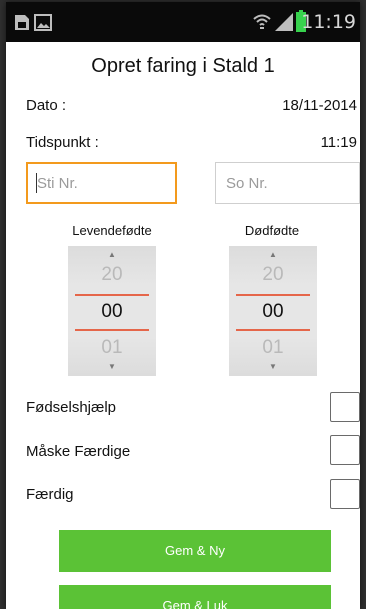 This screenshot has width=366, height=609. Describe the element at coordinates (112, 230) in the screenshot. I see `live-born-label: Levendefødte` at that location.